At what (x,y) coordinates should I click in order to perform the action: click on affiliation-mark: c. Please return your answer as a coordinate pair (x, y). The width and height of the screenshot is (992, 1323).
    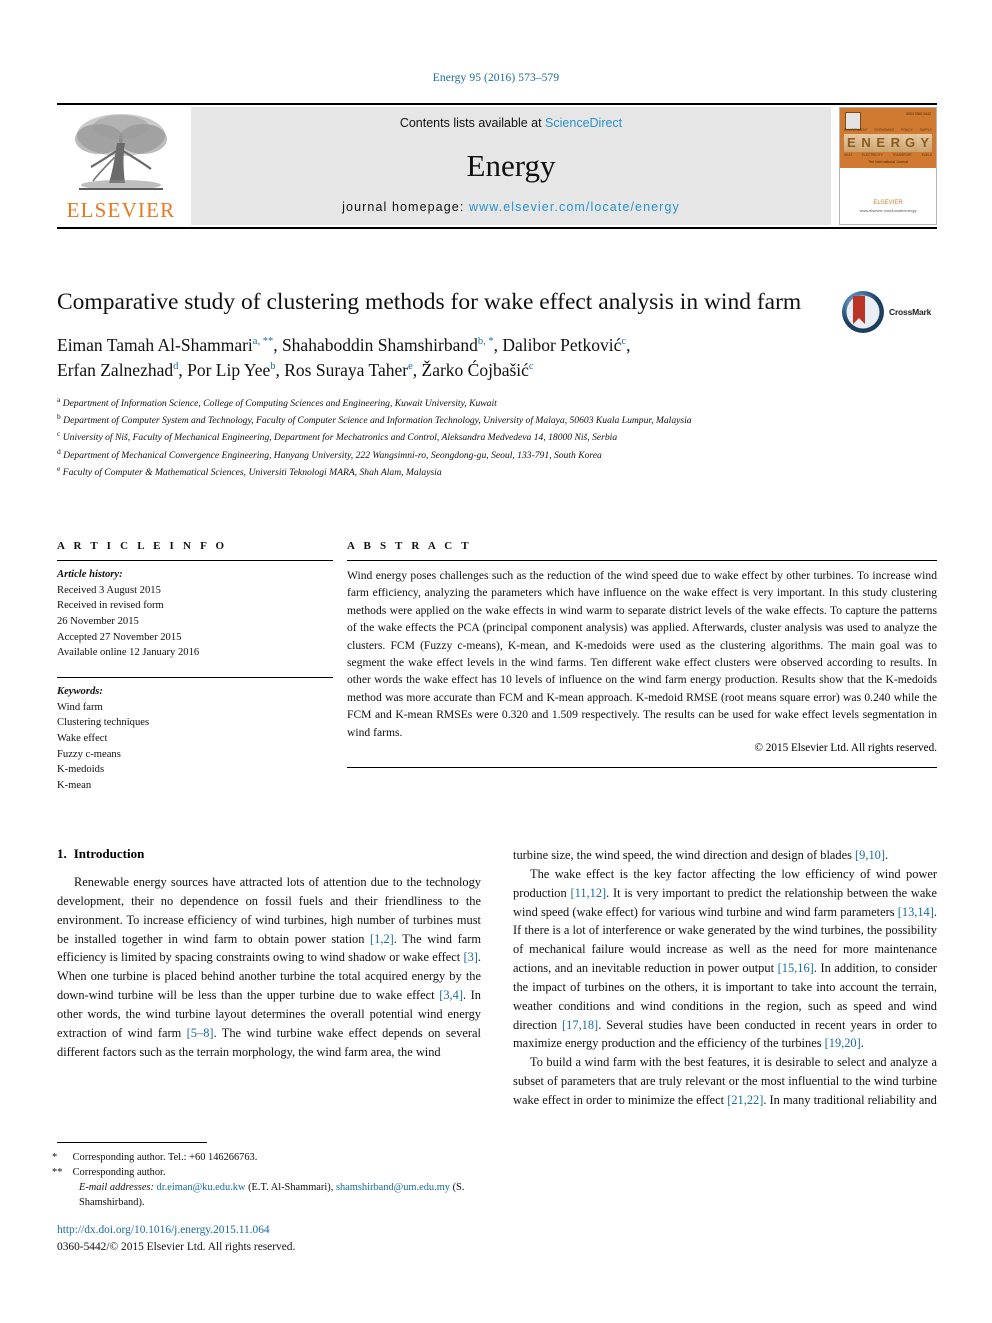
    Looking at the image, I should click on (59, 434).